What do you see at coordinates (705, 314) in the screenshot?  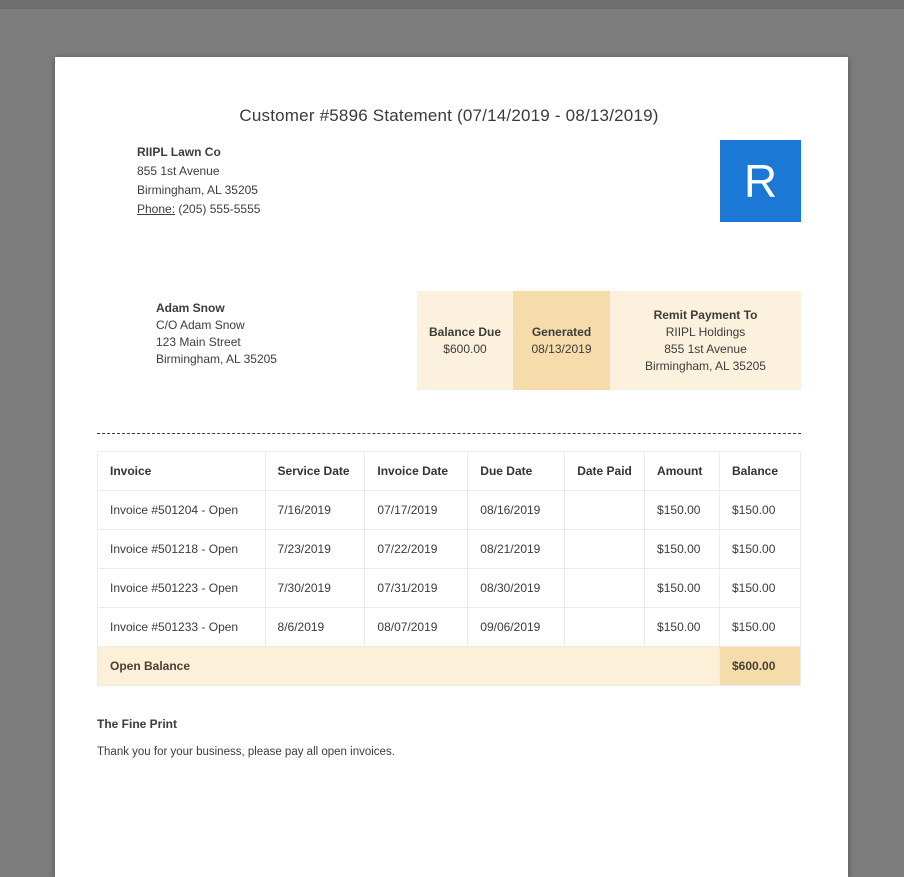 I see `remit-label: Remit Payment To` at bounding box center [705, 314].